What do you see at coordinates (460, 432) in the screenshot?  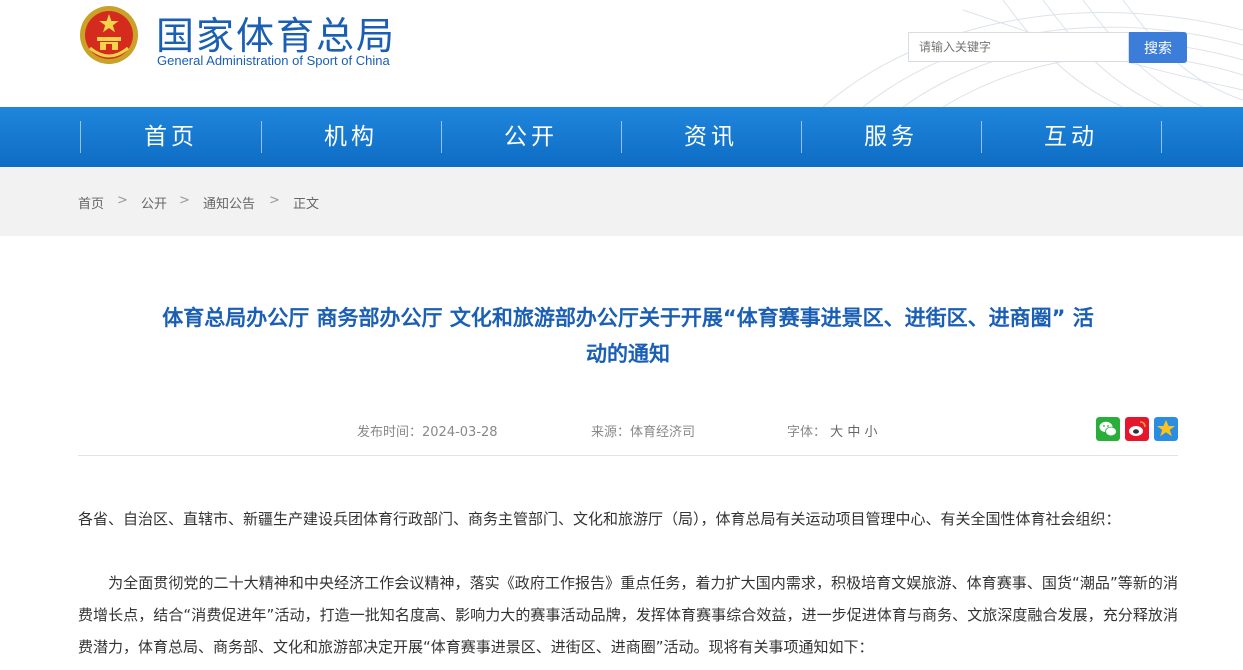 I see `publish-date-value: 2024-03-28` at bounding box center [460, 432].